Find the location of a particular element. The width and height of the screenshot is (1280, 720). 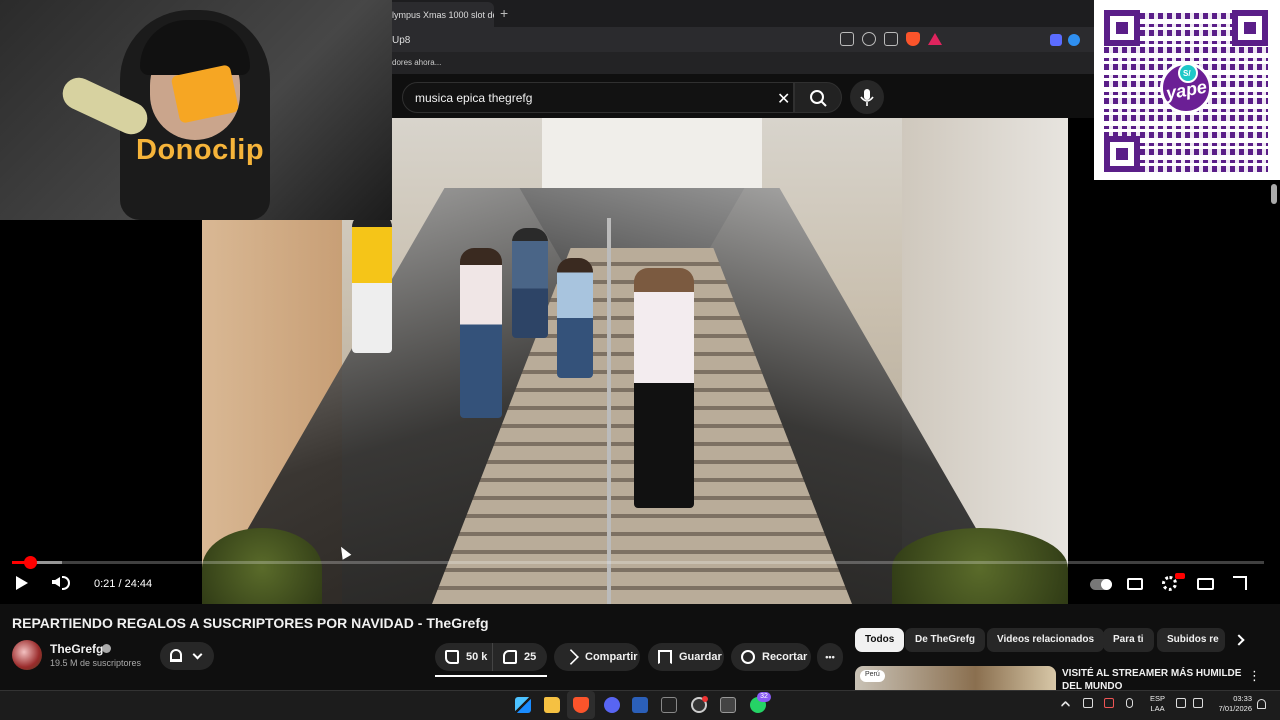

share-page-icon is located at coordinates (891, 39).